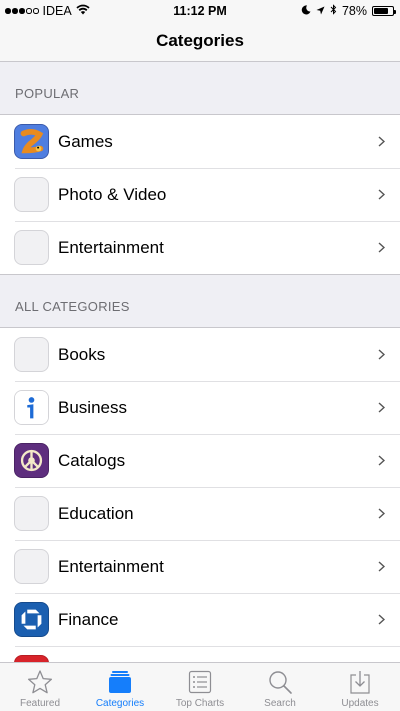 The width and height of the screenshot is (400, 711). Describe the element at coordinates (280, 682) in the screenshot. I see `search-icon` at that location.